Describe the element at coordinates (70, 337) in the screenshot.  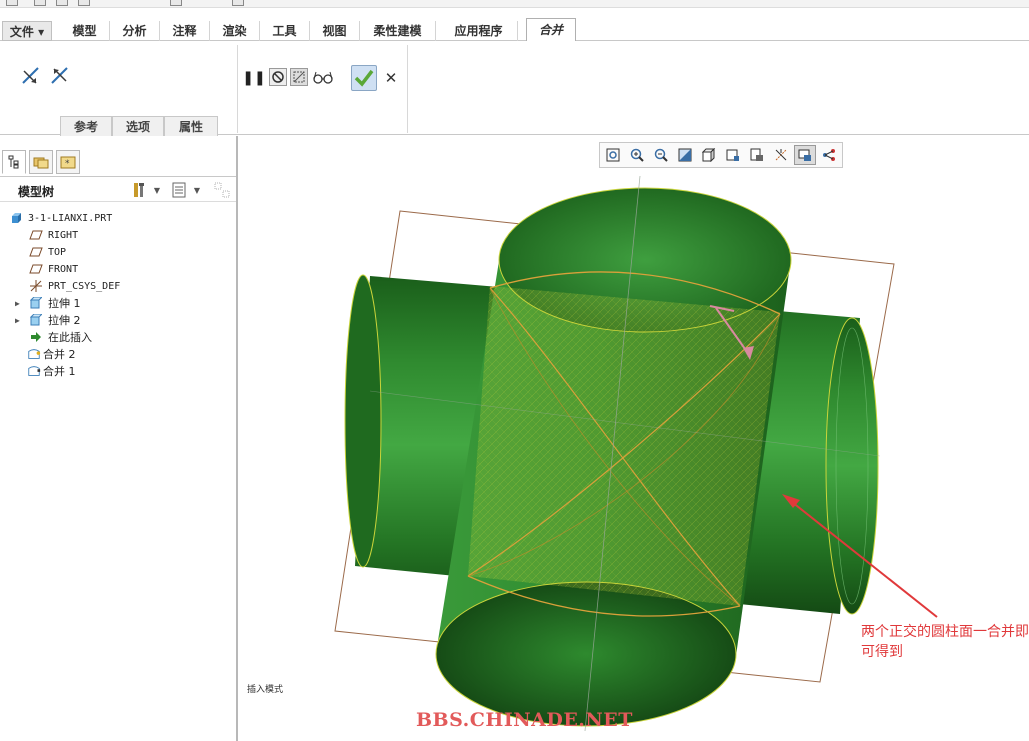
I see `tree-item-label: 在此插入` at that location.